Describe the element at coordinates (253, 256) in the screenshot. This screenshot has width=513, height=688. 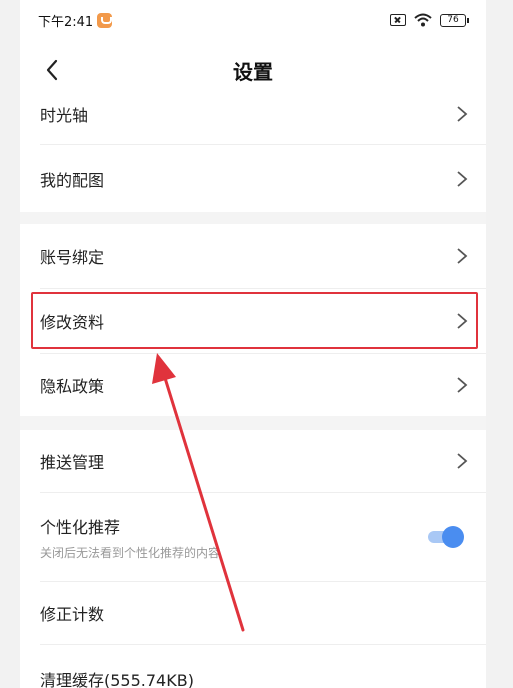
I see `settings-item-account-binding: 账号绑定` at that location.